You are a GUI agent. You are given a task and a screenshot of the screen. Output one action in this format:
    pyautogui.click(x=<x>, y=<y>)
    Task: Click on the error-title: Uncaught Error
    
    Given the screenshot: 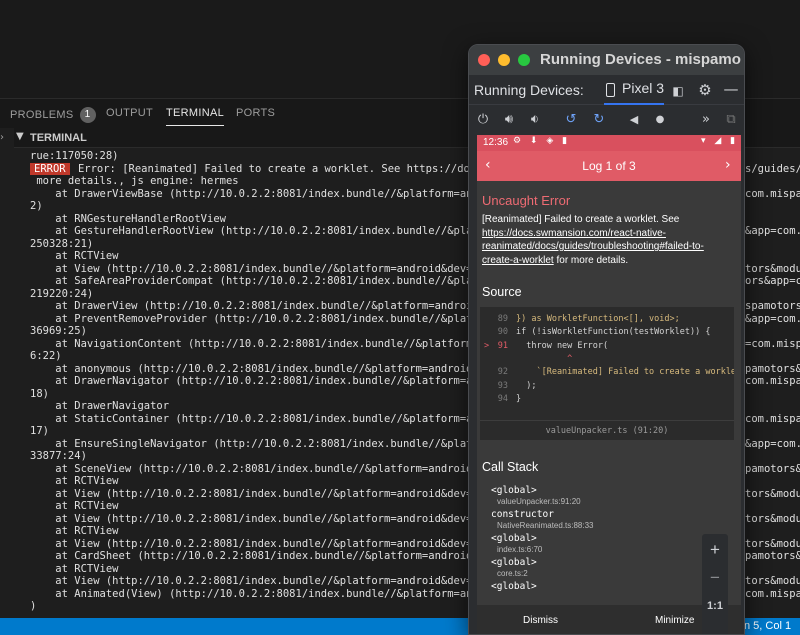 What is the action you would take?
    pyautogui.click(x=526, y=200)
    